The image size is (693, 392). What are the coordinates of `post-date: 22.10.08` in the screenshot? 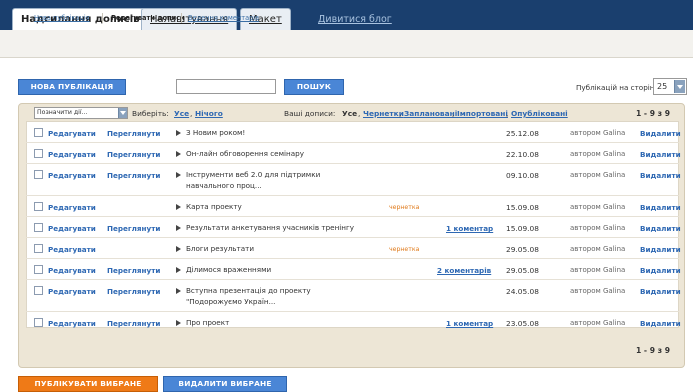 It's located at (522, 154).